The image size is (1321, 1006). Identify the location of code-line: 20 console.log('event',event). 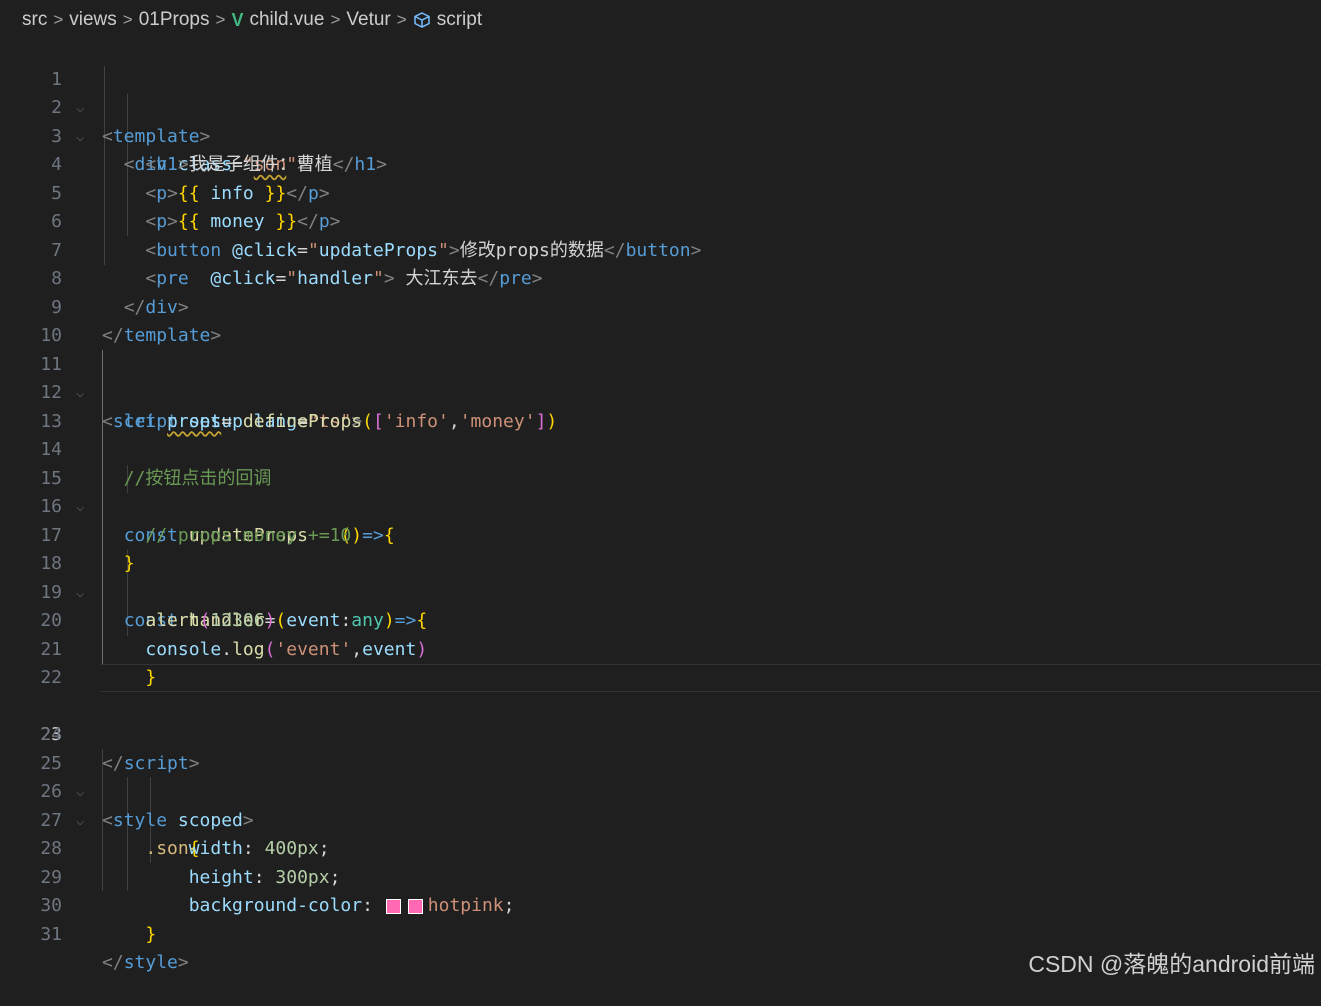
(660, 619).